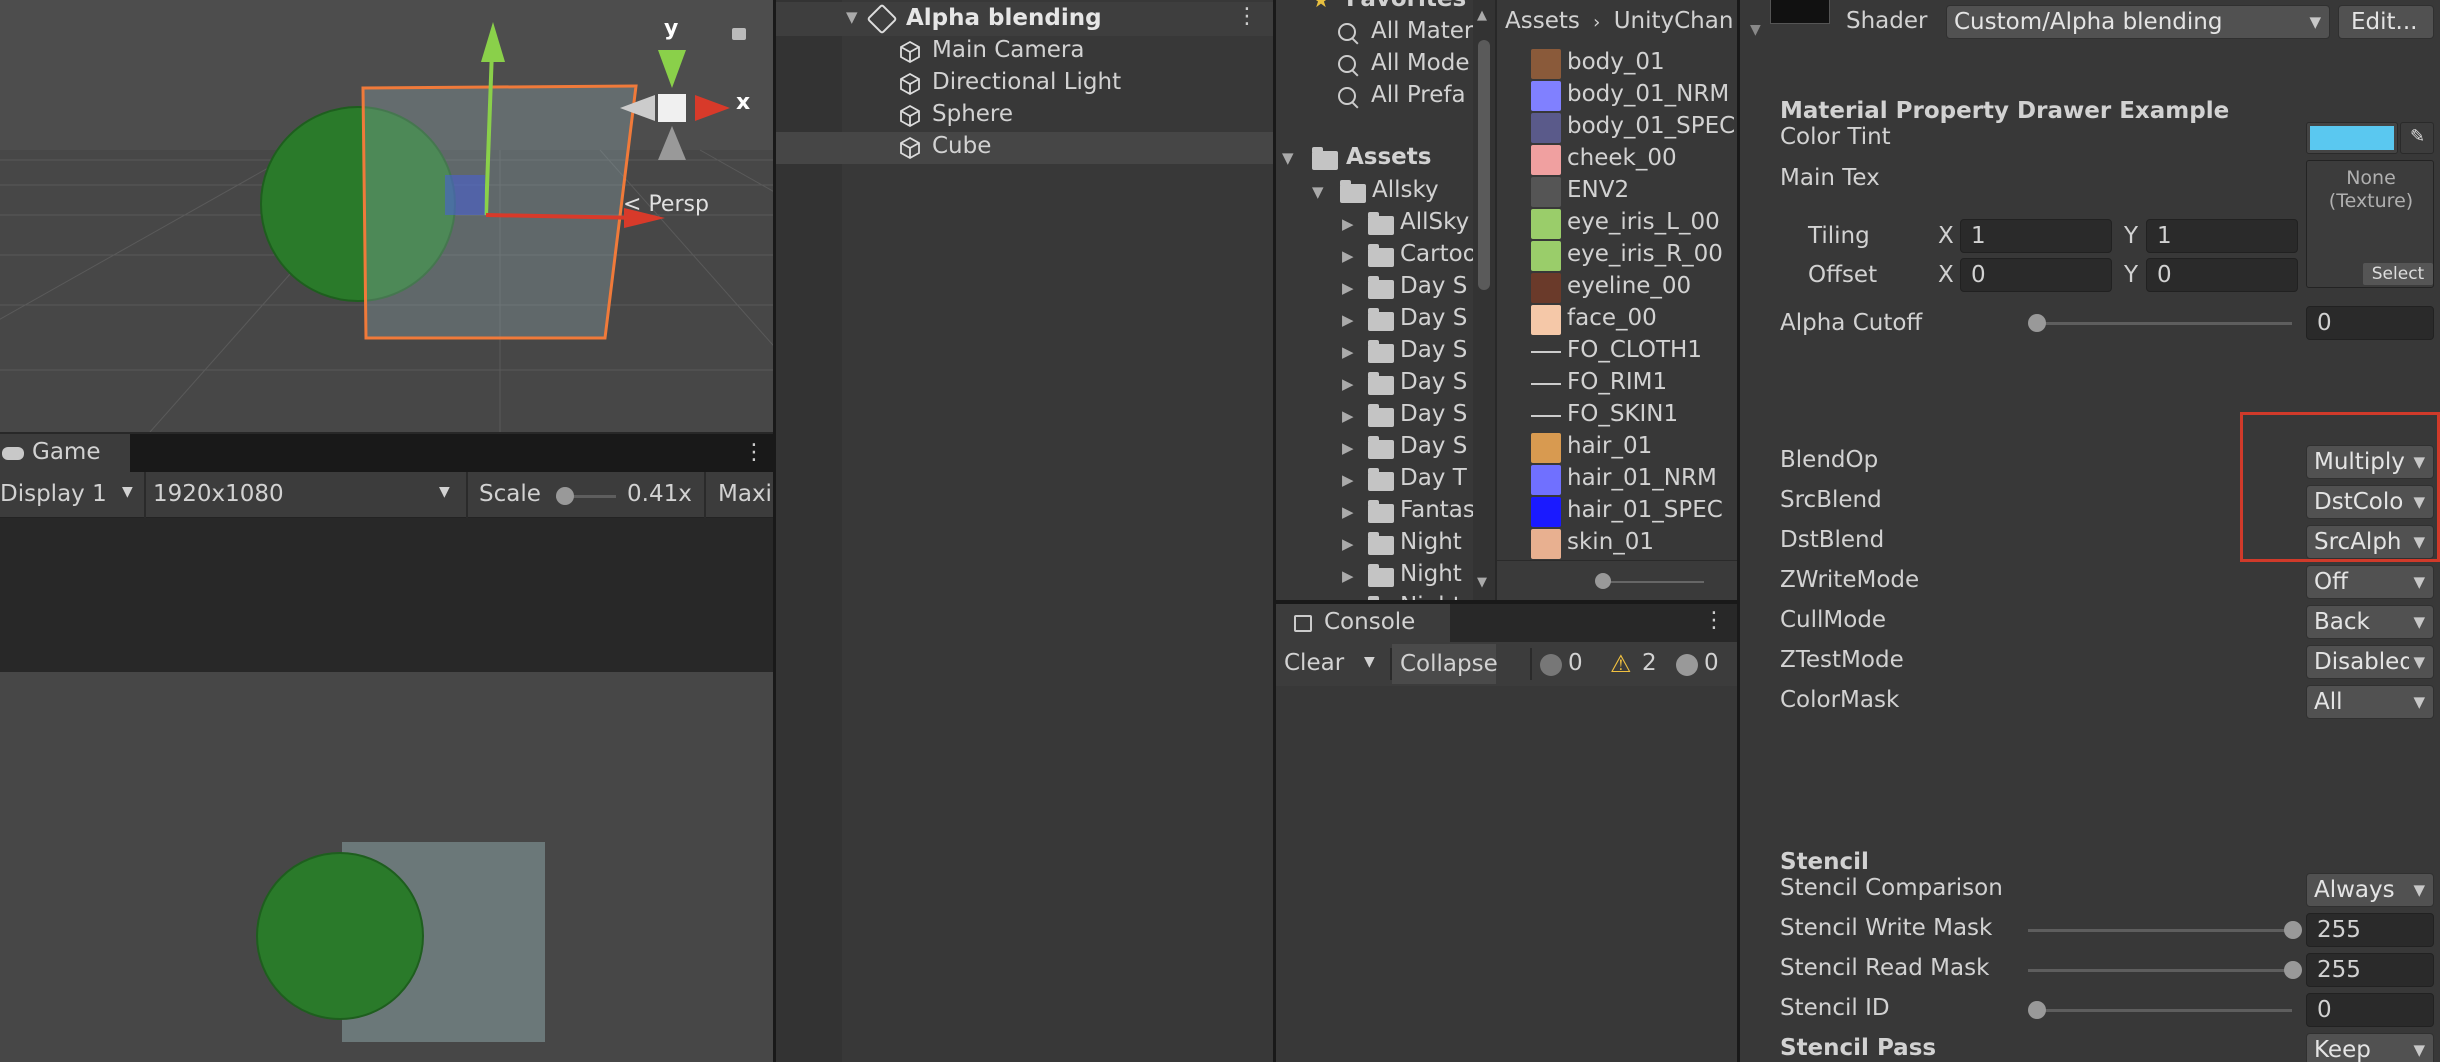  I want to click on foldout-arrow-icon: ▼, so click(1755, 30).